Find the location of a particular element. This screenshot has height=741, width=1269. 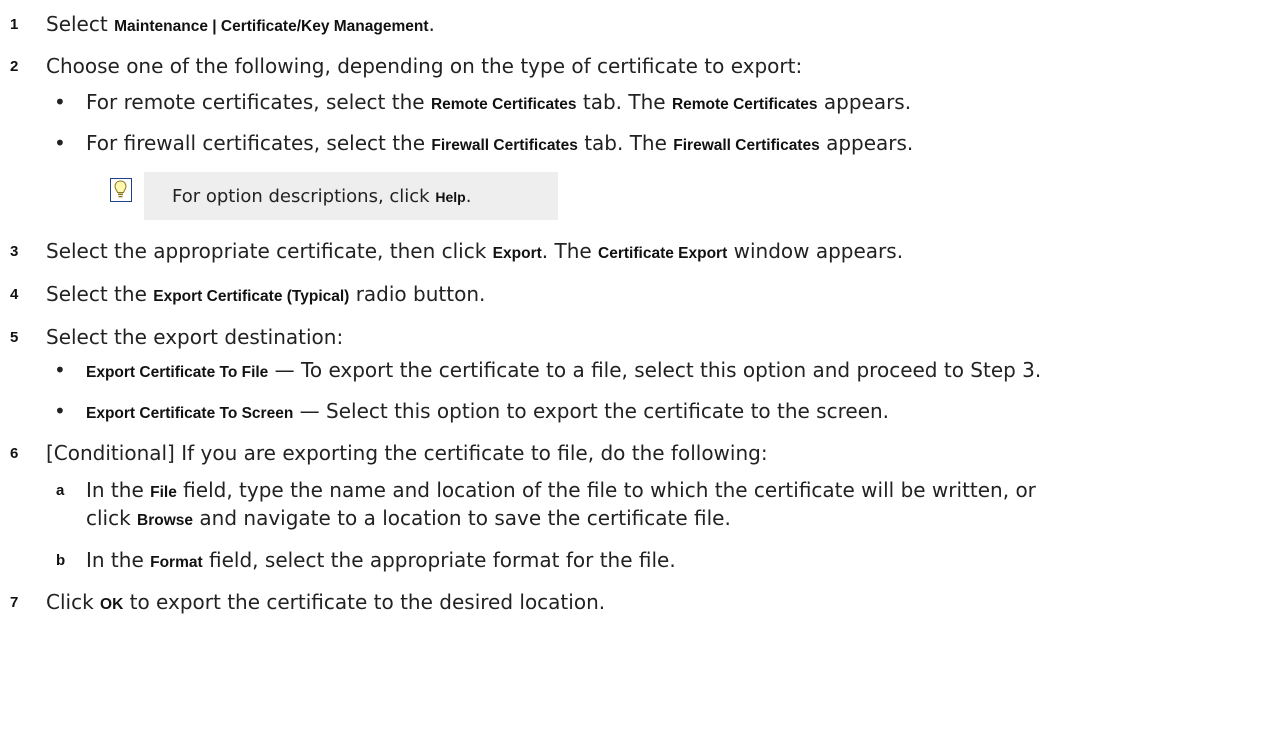

step-number: 6 is located at coordinates (14, 453).